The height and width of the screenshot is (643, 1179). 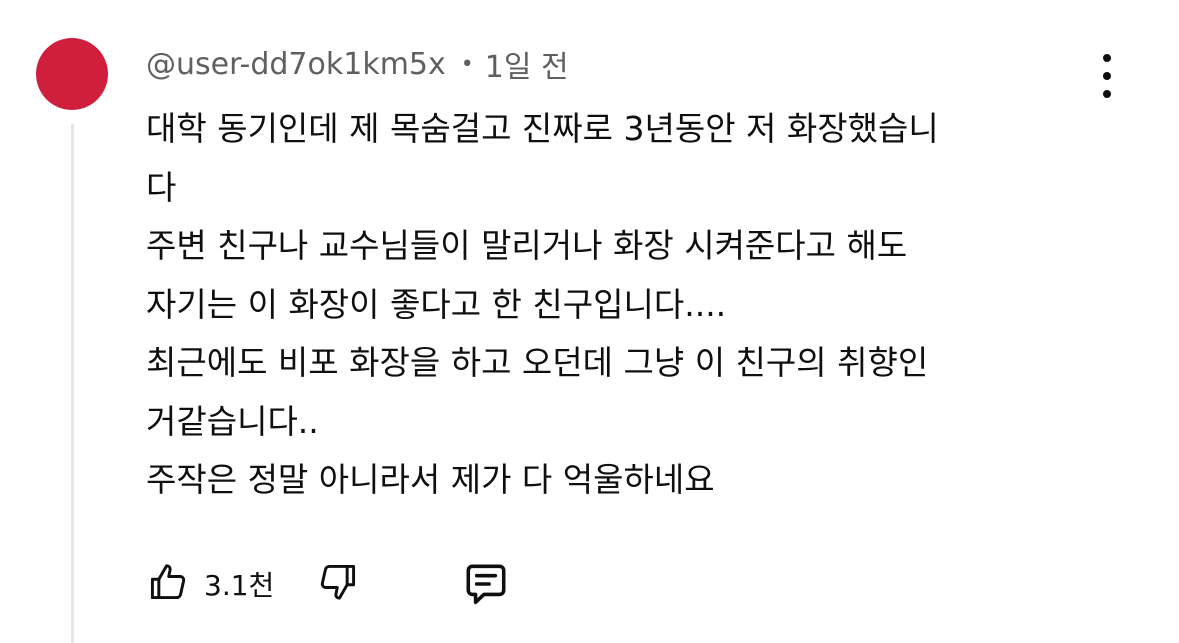 I want to click on author-name: @user-dd7ok1km5x, so click(x=296, y=64).